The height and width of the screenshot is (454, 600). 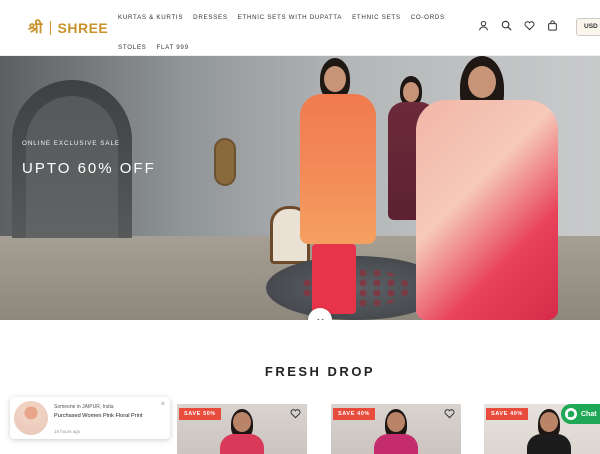 What do you see at coordinates (35, 28) in the screenshot?
I see `brand-mark: श्री` at bounding box center [35, 28].